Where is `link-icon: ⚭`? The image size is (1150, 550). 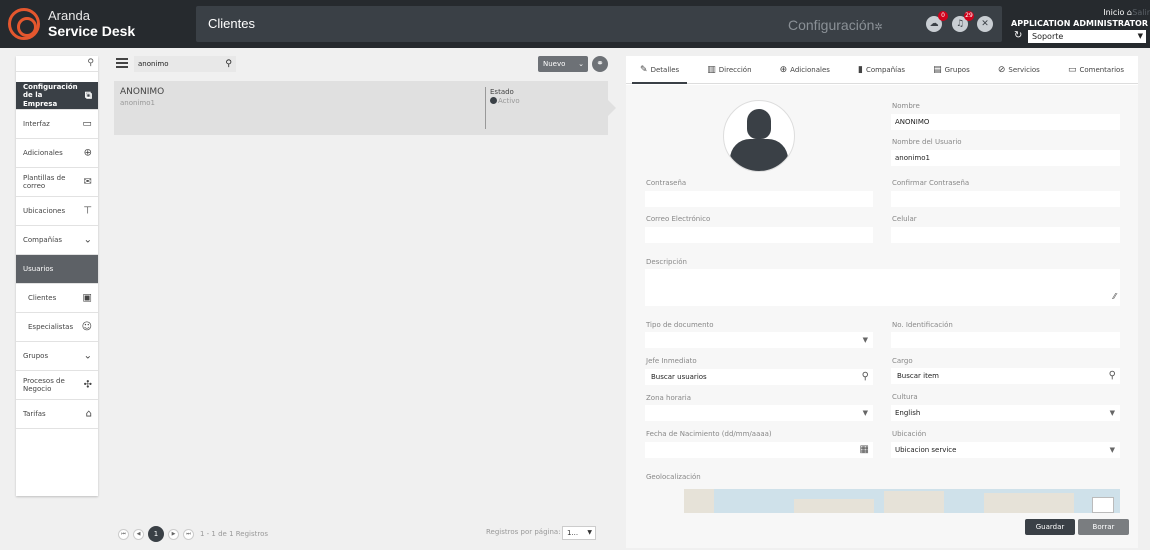 link-icon: ⚭ is located at coordinates (600, 64).